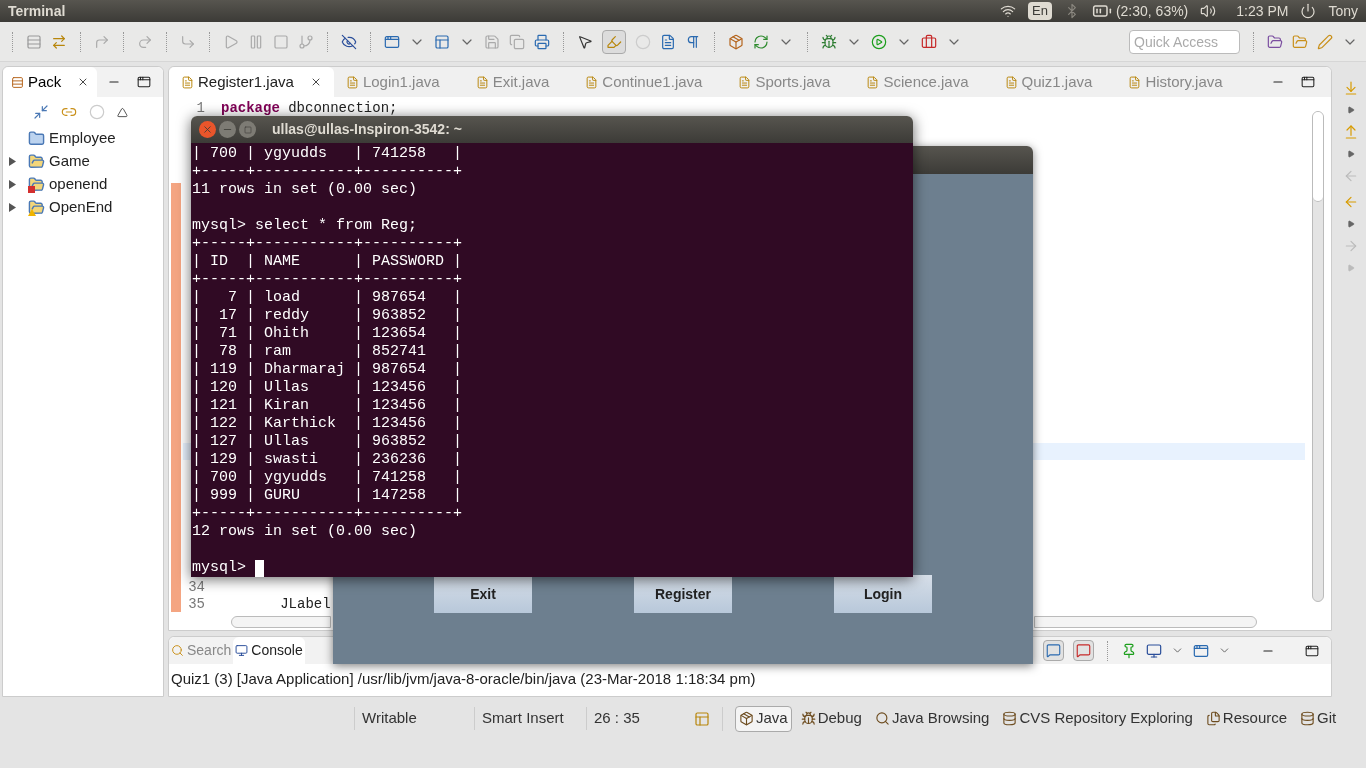  Describe the element at coordinates (281, 622) in the screenshot. I see `horizontal-scrollbar` at that location.